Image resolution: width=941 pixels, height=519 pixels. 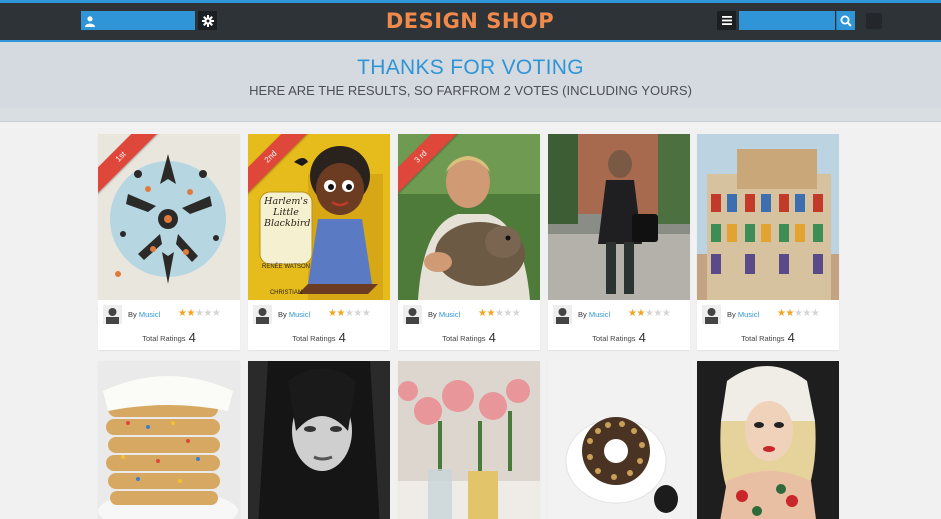 I want to click on book-title: Harlem's Little Blackbird, so click(x=287, y=212).